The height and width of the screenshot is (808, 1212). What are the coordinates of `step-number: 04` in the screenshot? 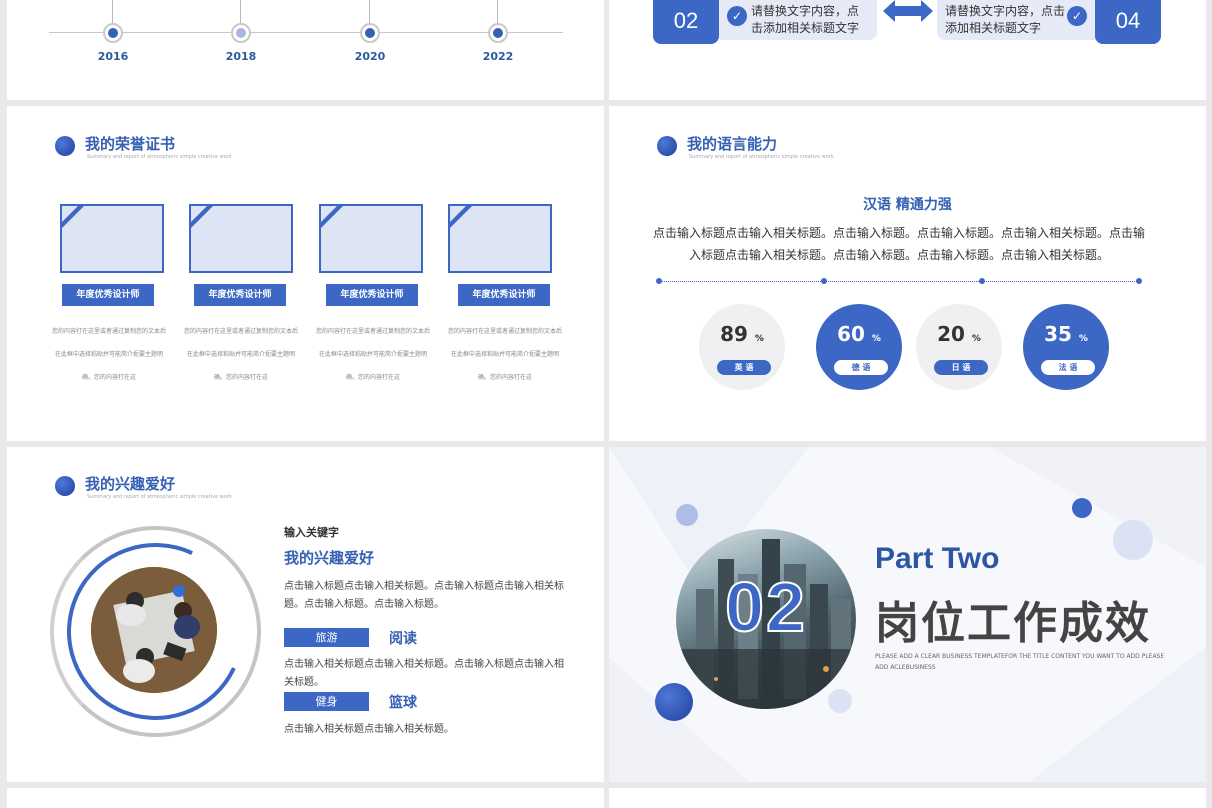 It's located at (1128, 22).